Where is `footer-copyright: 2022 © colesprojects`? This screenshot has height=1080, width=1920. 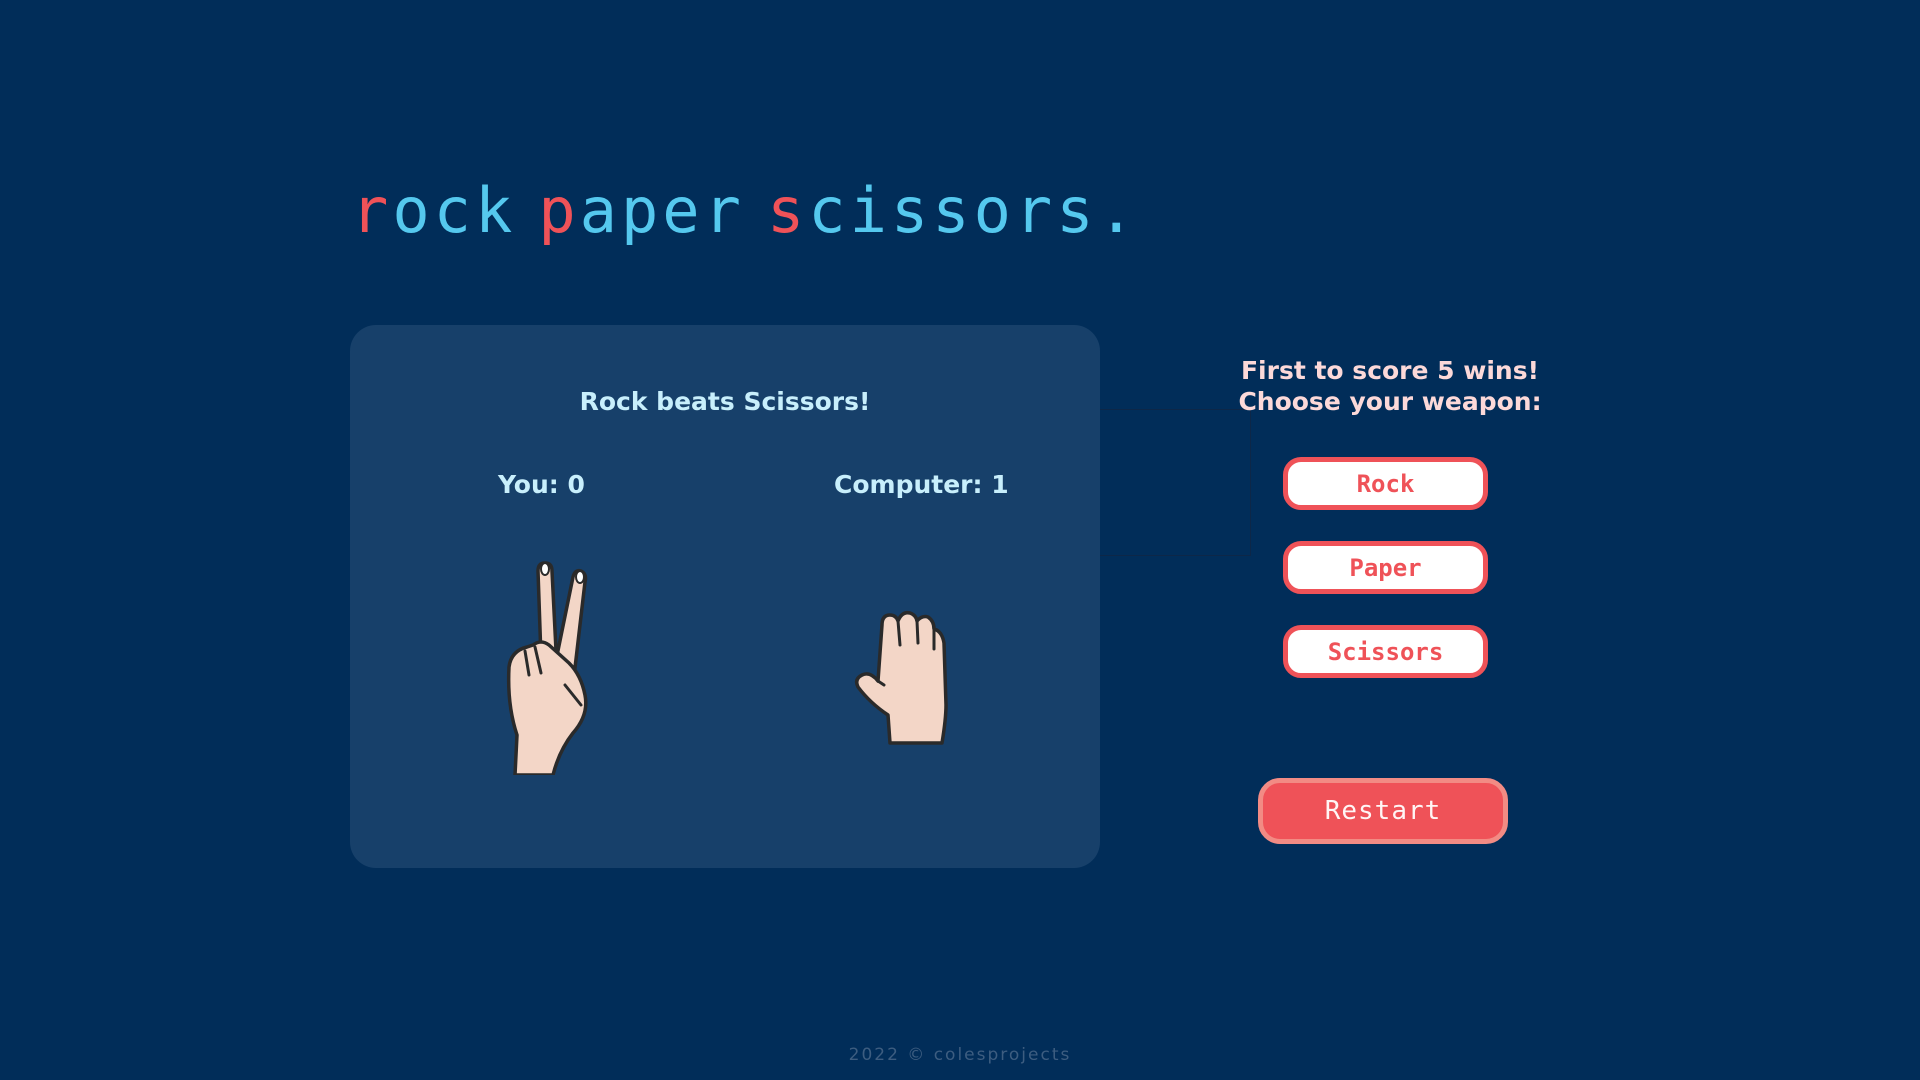 footer-copyright: 2022 © colesprojects is located at coordinates (960, 1055).